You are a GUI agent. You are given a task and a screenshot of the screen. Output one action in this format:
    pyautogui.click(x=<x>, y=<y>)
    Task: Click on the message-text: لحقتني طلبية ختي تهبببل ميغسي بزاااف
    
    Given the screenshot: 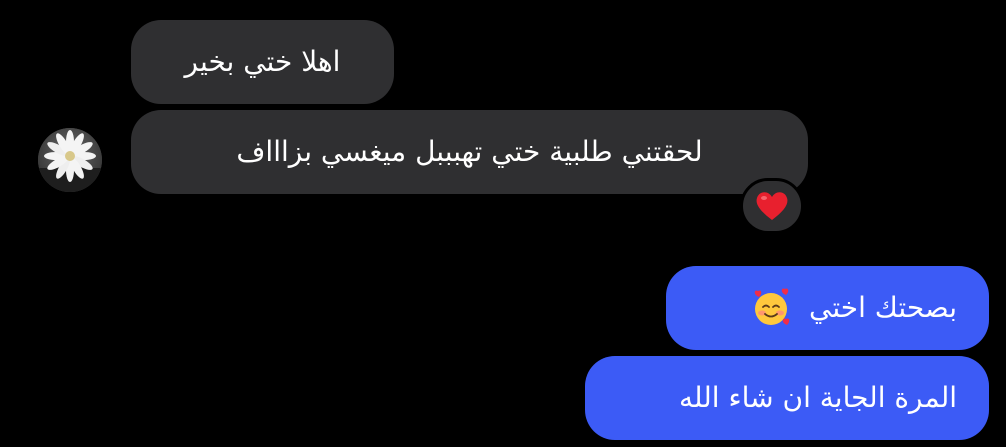 What is the action you would take?
    pyautogui.click(x=469, y=151)
    